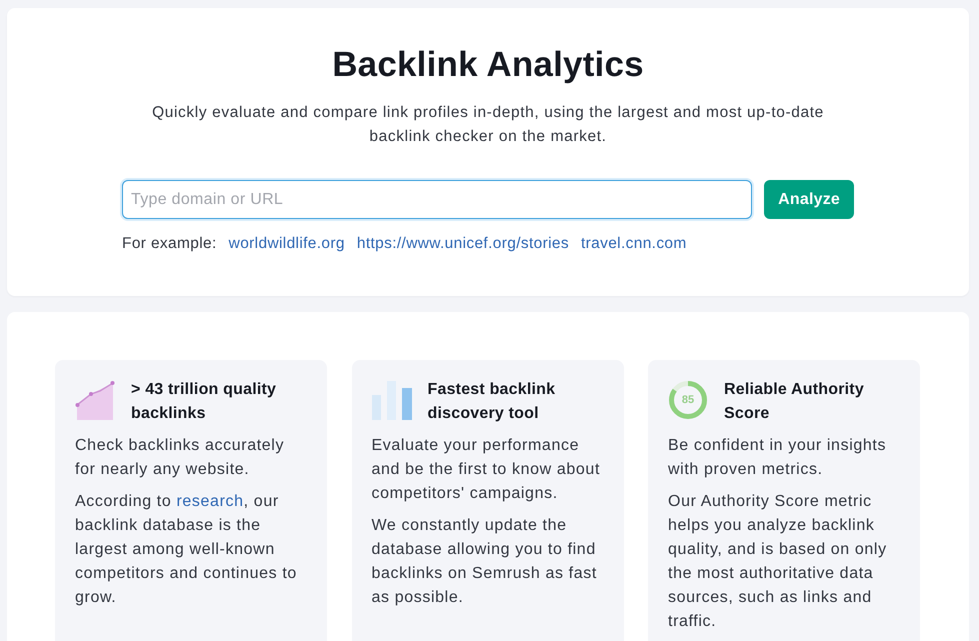 This screenshot has width=979, height=641. What do you see at coordinates (169, 244) in the screenshot?
I see `examples-label: For example:` at bounding box center [169, 244].